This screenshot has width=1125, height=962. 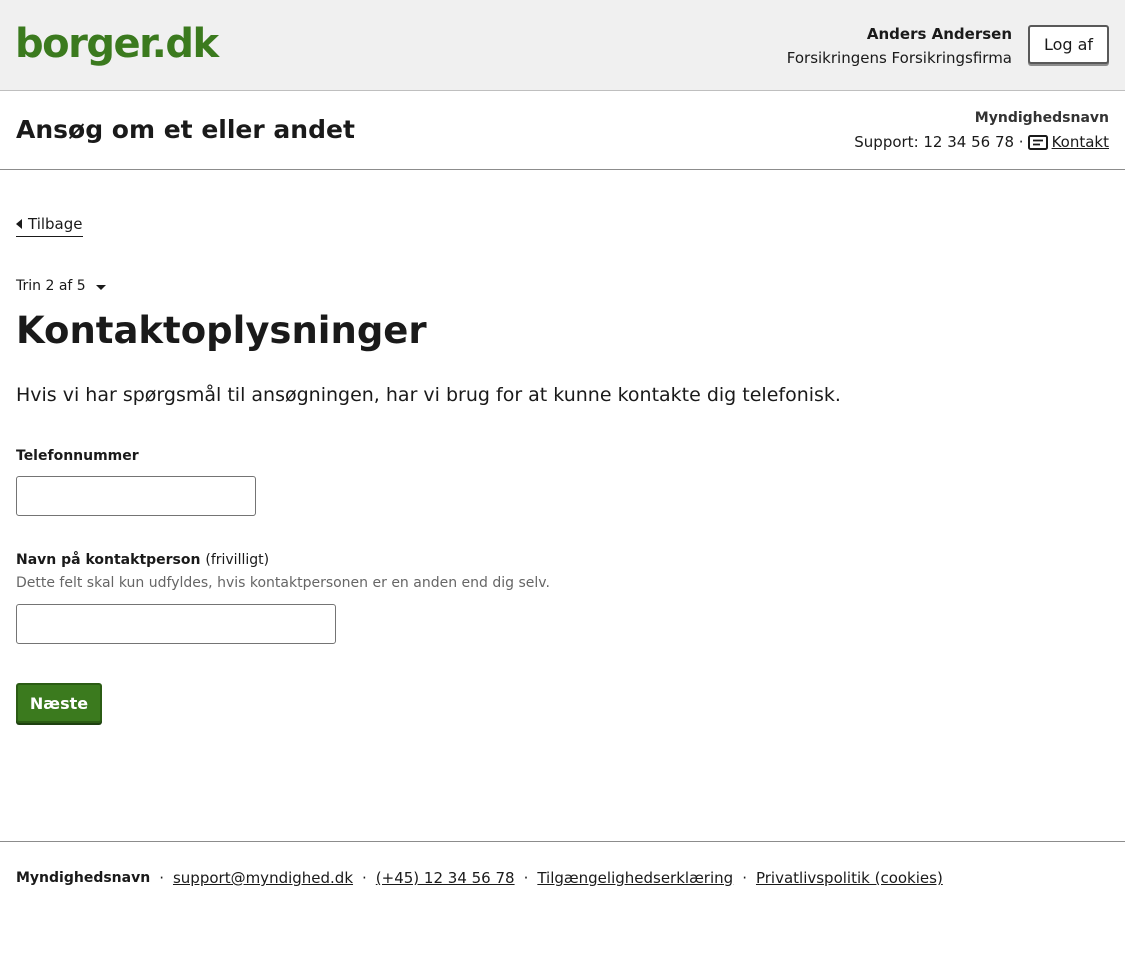 What do you see at coordinates (237, 560) in the screenshot?
I see `optional-tag: (frivilligt)` at bounding box center [237, 560].